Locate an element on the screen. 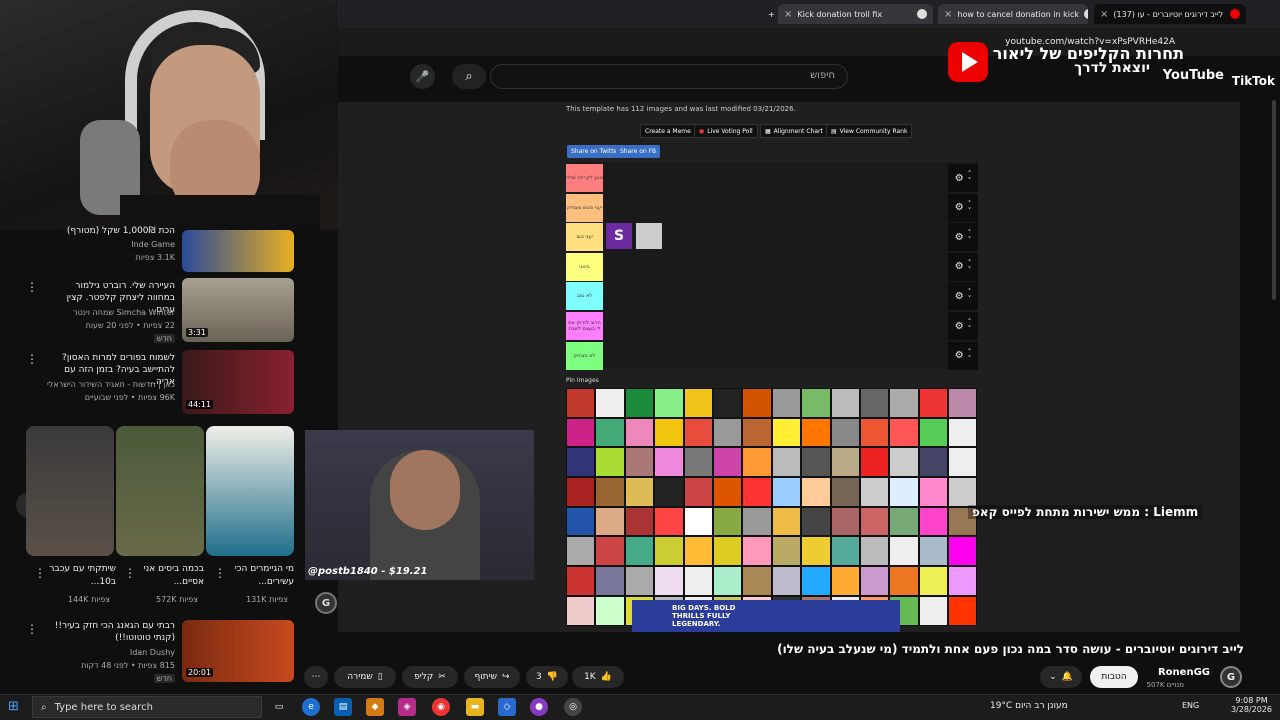  tier-item: S is located at coordinates (619, 236).